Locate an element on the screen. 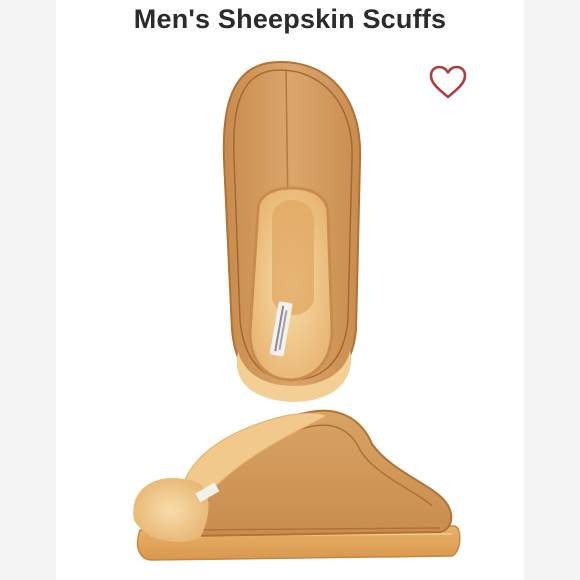  favorite-heart-icon is located at coordinates (448, 82).